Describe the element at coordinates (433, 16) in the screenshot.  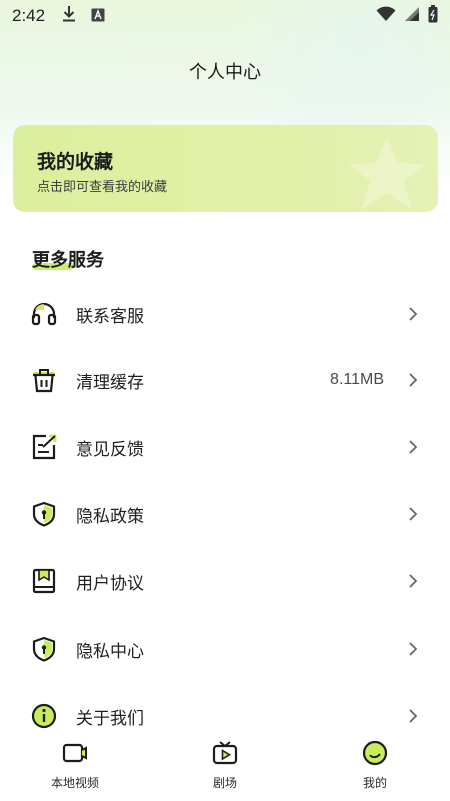
I see `battery-icon` at that location.